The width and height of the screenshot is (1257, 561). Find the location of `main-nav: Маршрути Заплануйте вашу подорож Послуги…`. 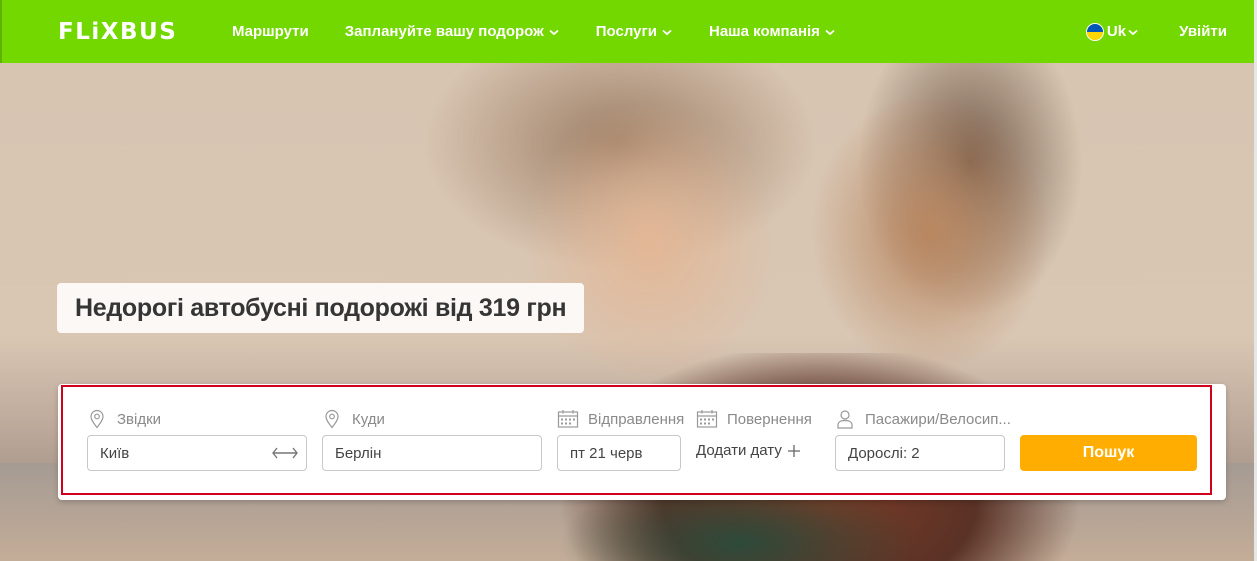

main-nav: Маршрути Заплануйте вашу подорож Послуги… is located at coordinates (552, 31).